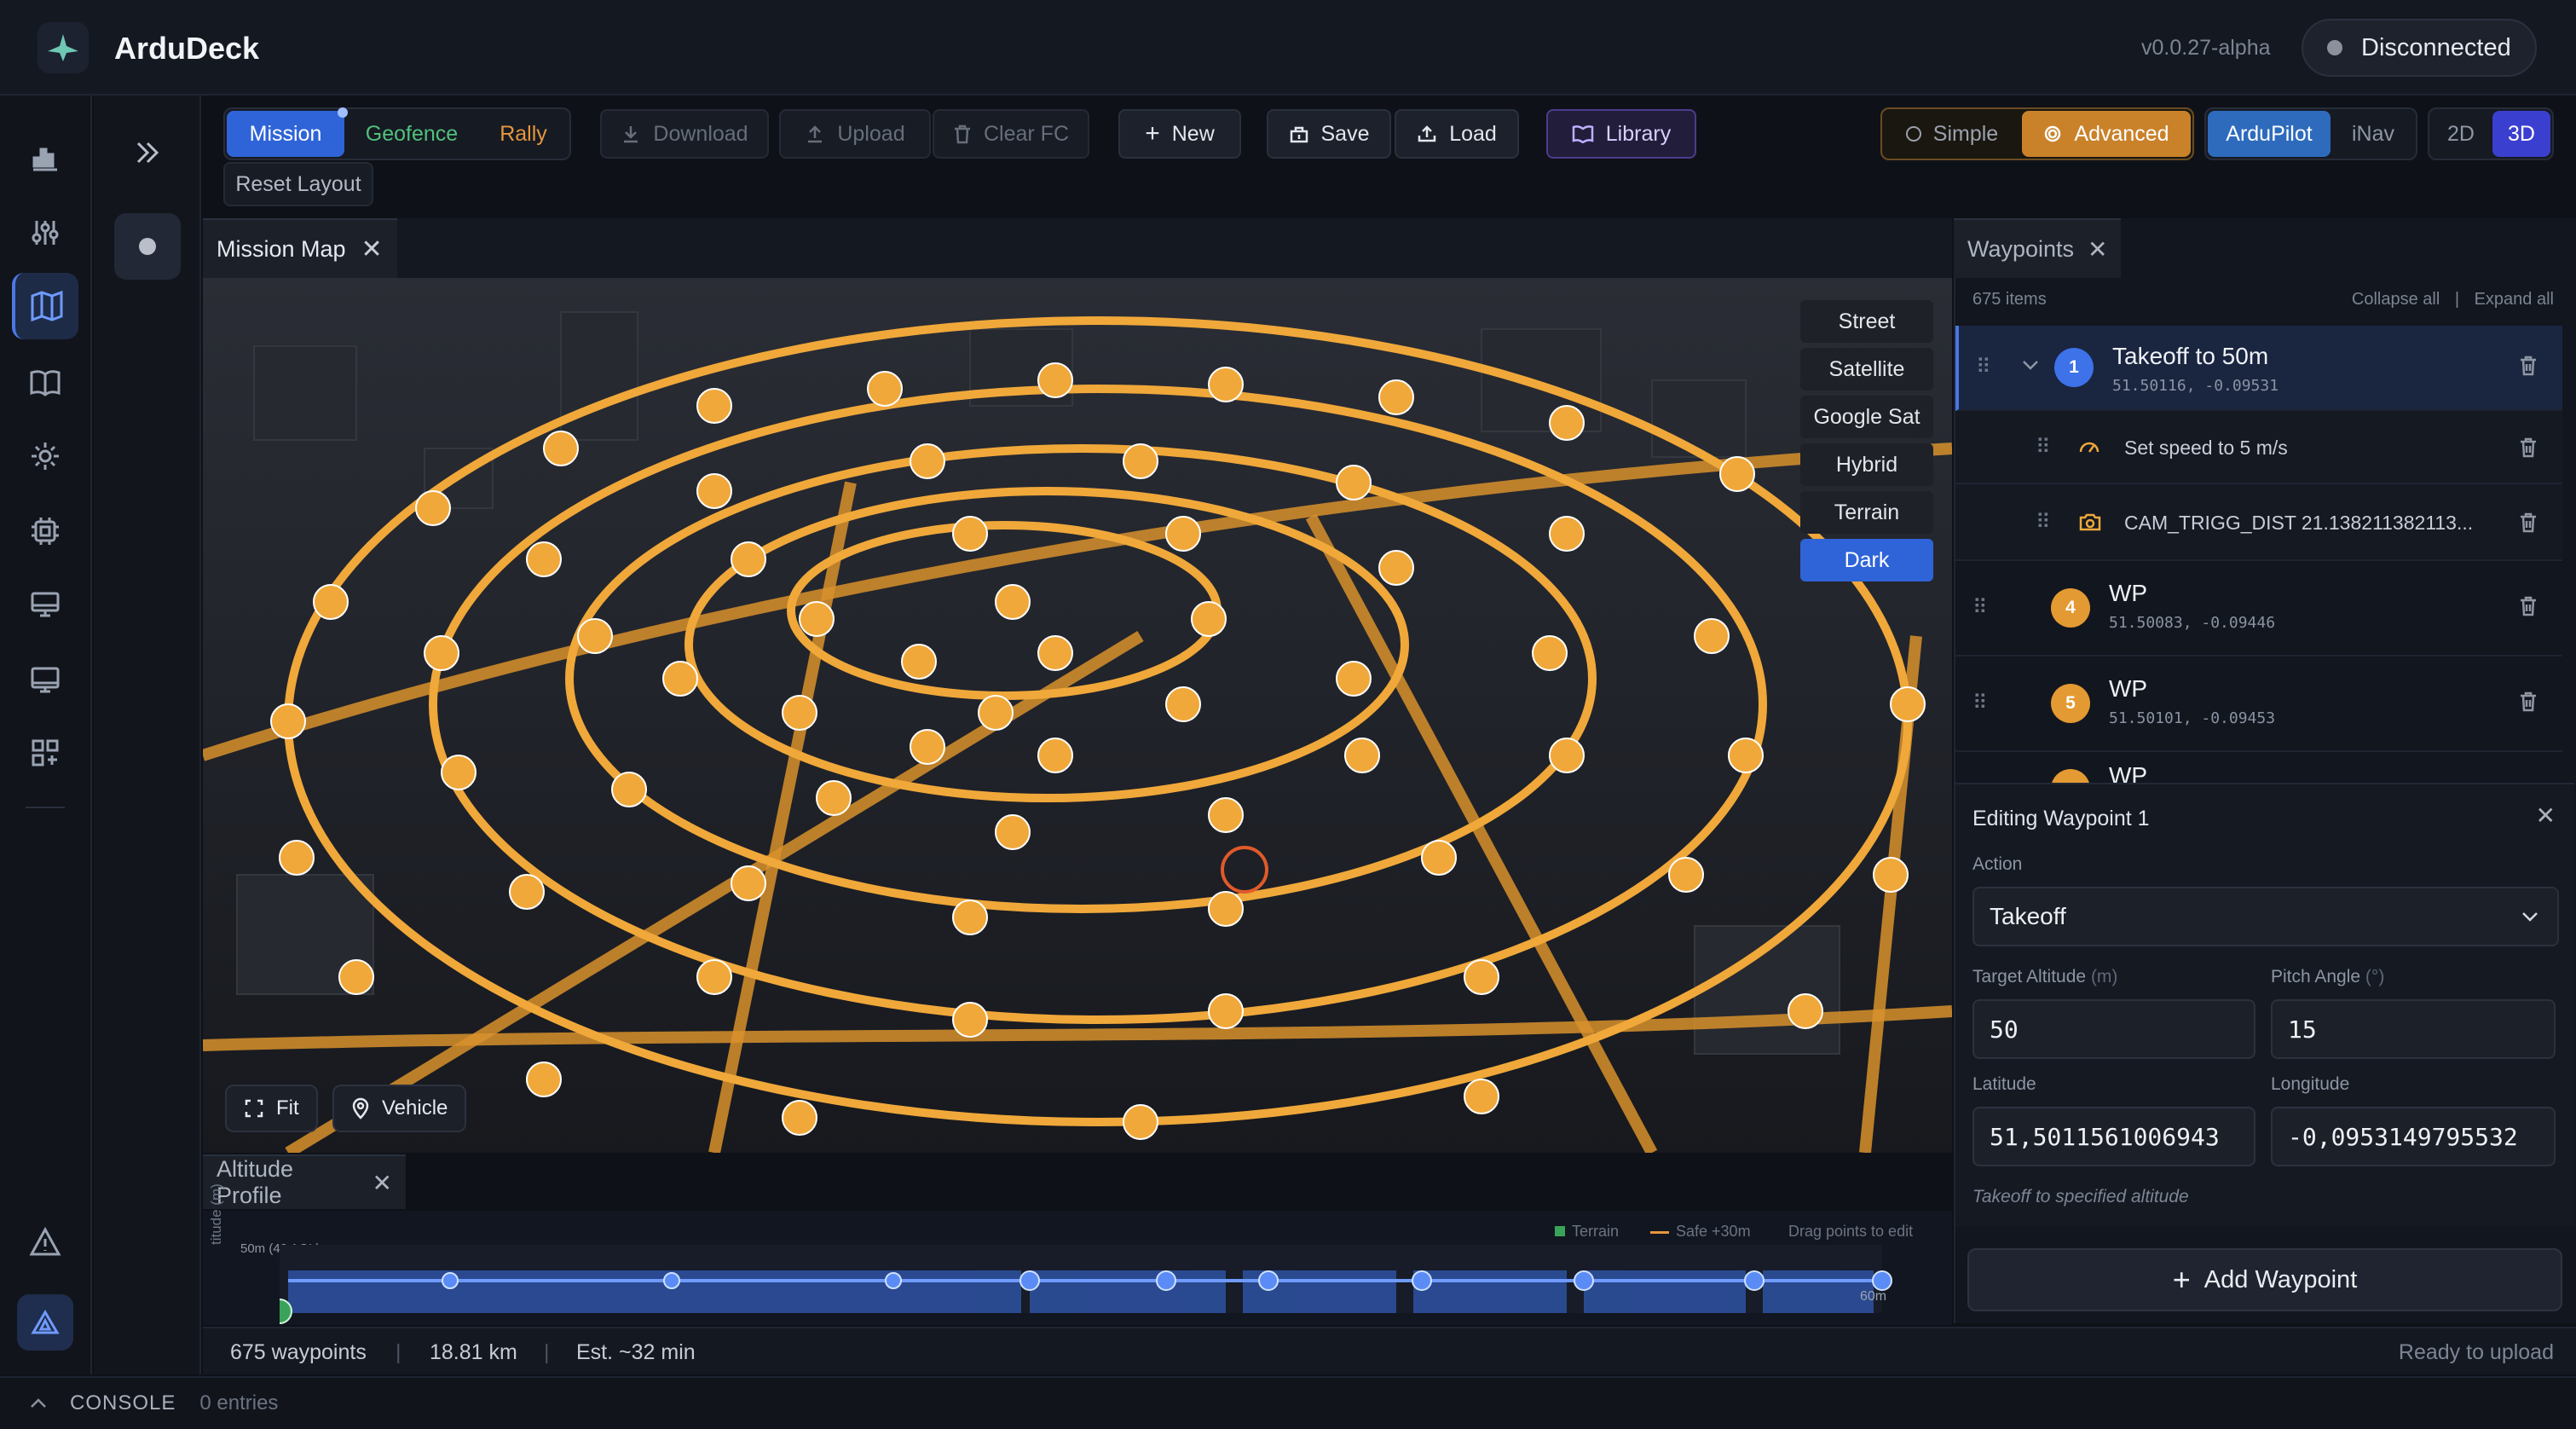  Describe the element at coordinates (1329, 134) in the screenshot. I see `save-button: Save` at that location.